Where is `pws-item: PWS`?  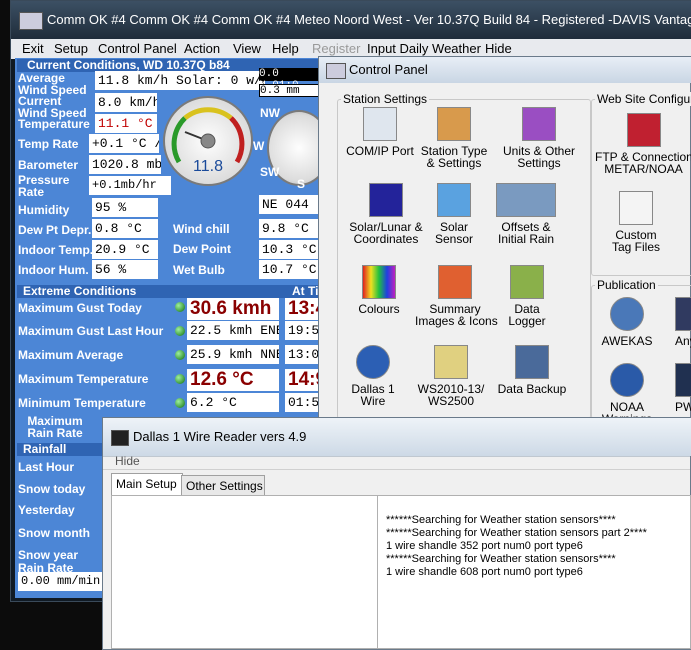
pws-item: PWS is located at coordinates (679, 388).